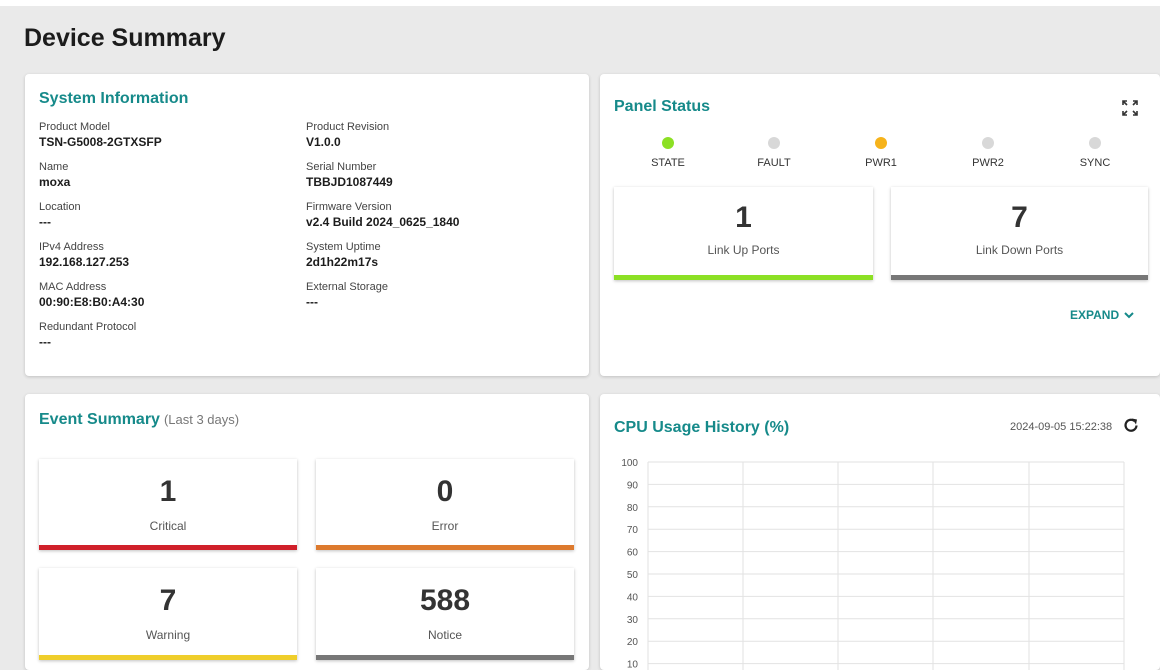 This screenshot has width=1160, height=670. I want to click on link-up-count: 1, so click(743, 217).